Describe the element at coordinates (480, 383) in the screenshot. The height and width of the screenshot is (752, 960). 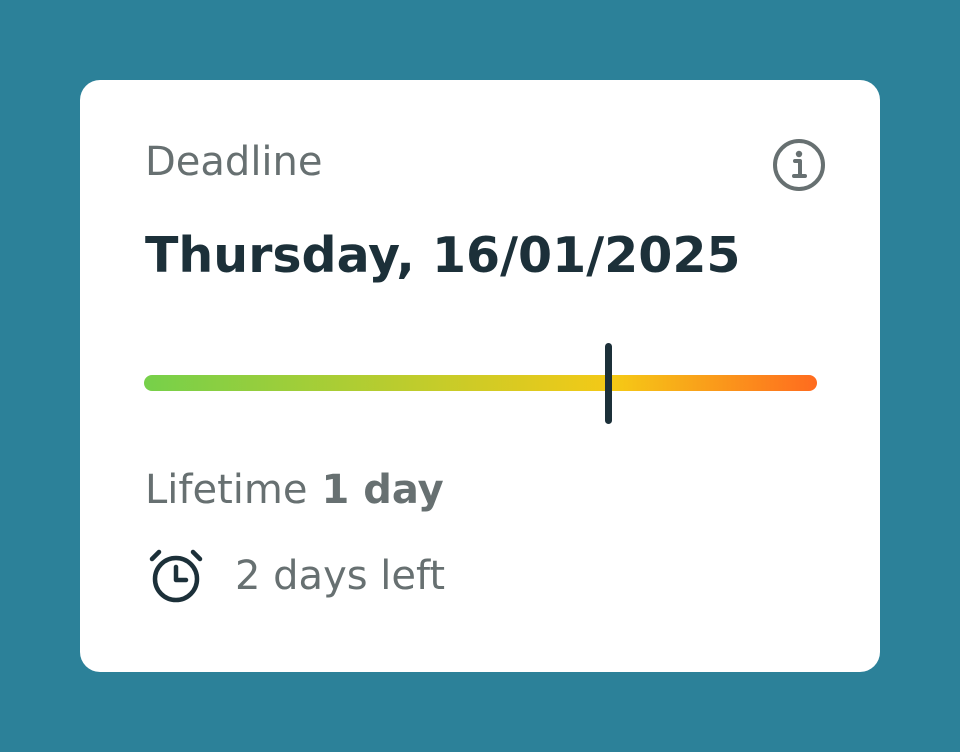
I see `deadline-progress-track` at that location.